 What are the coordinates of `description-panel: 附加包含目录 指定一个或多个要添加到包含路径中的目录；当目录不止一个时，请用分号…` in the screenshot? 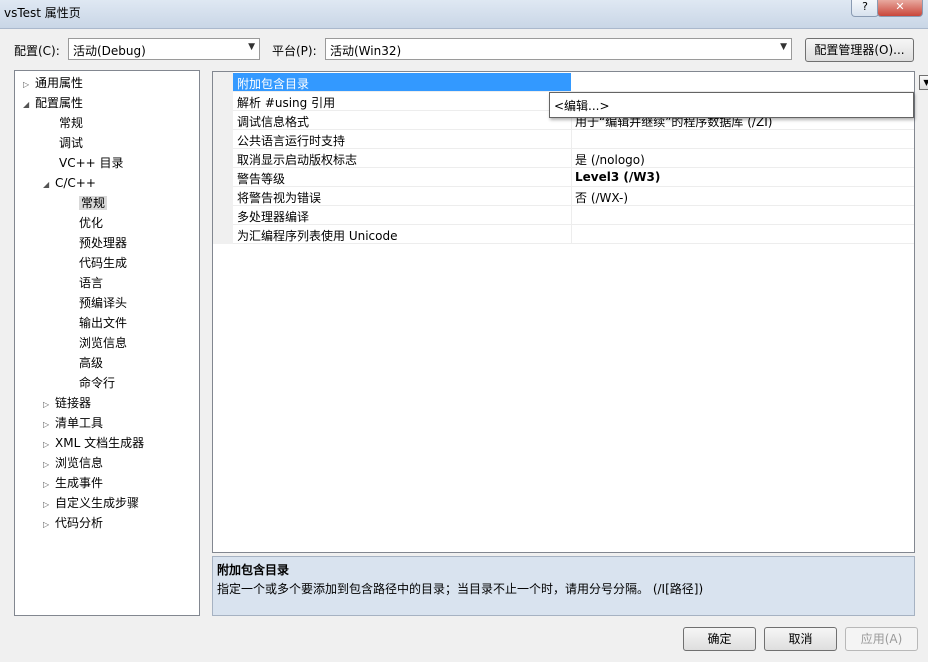 It's located at (563, 586).